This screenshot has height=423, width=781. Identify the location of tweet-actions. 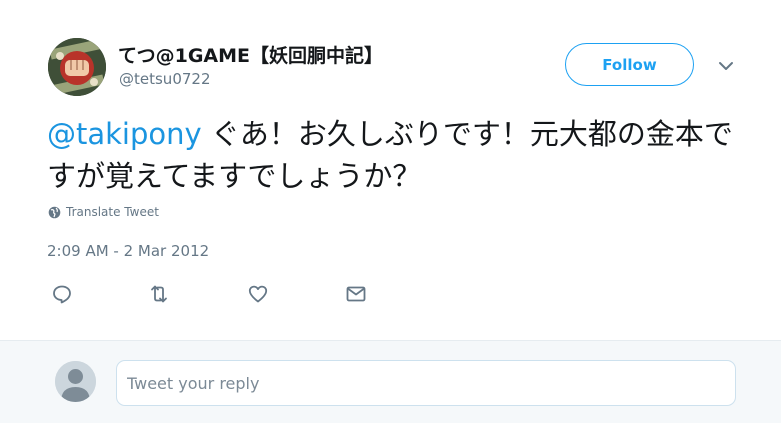
(390, 294).